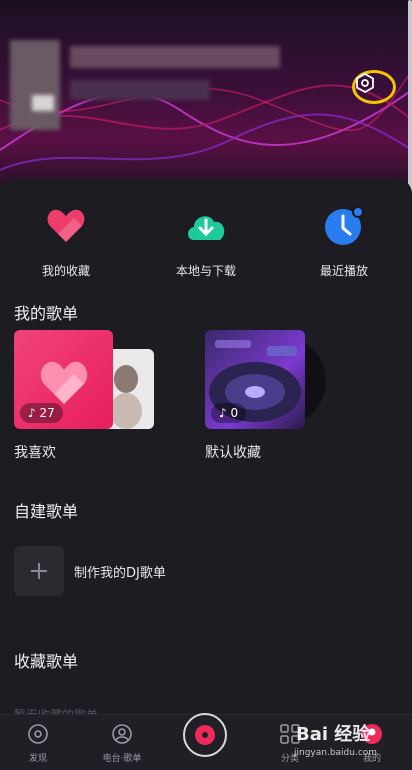  What do you see at coordinates (47, 413) in the screenshot?
I see `song-count: 27` at bounding box center [47, 413].